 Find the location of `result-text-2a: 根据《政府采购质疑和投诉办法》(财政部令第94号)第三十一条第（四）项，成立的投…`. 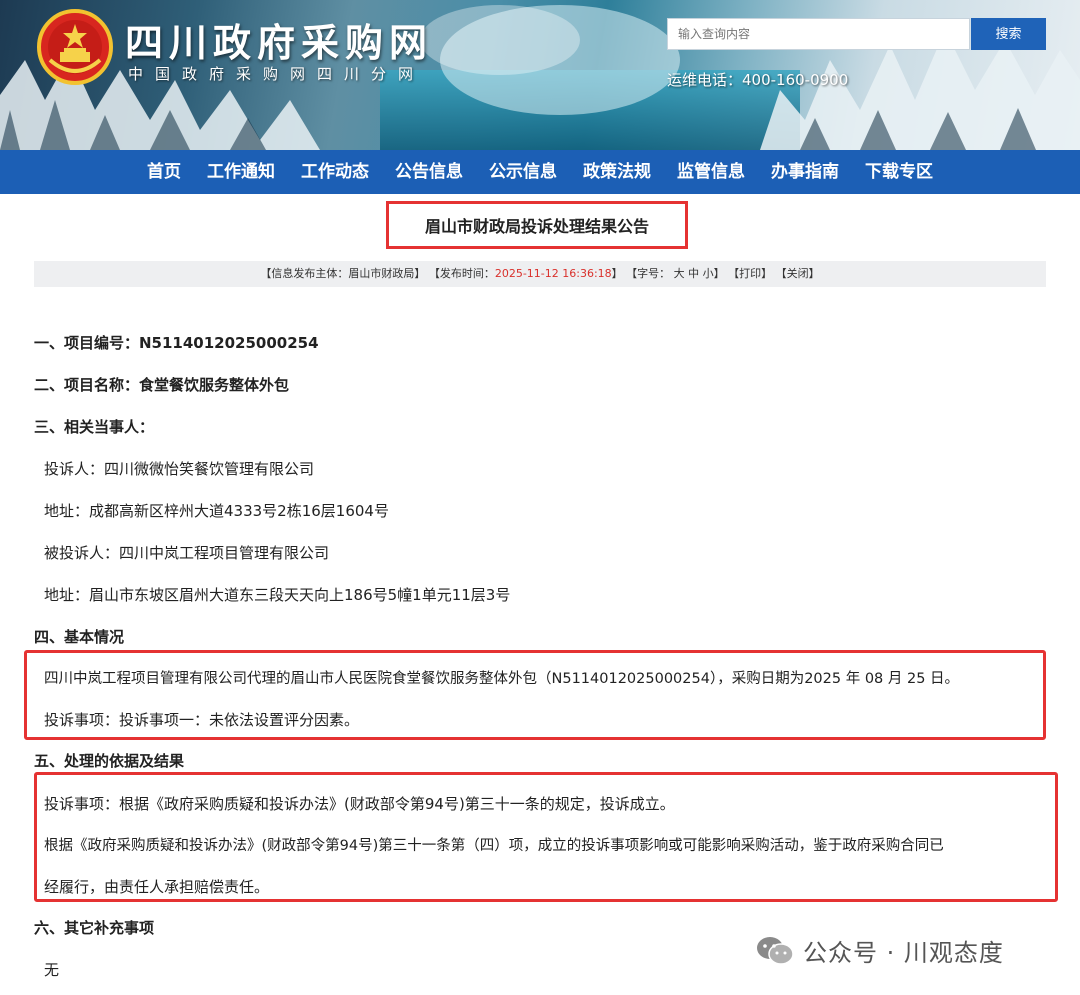

result-text-2a: 根据《政府采购质疑和投诉办法》(财政部令第94号)第三十一条第（四）项，成立的投… is located at coordinates (494, 846).